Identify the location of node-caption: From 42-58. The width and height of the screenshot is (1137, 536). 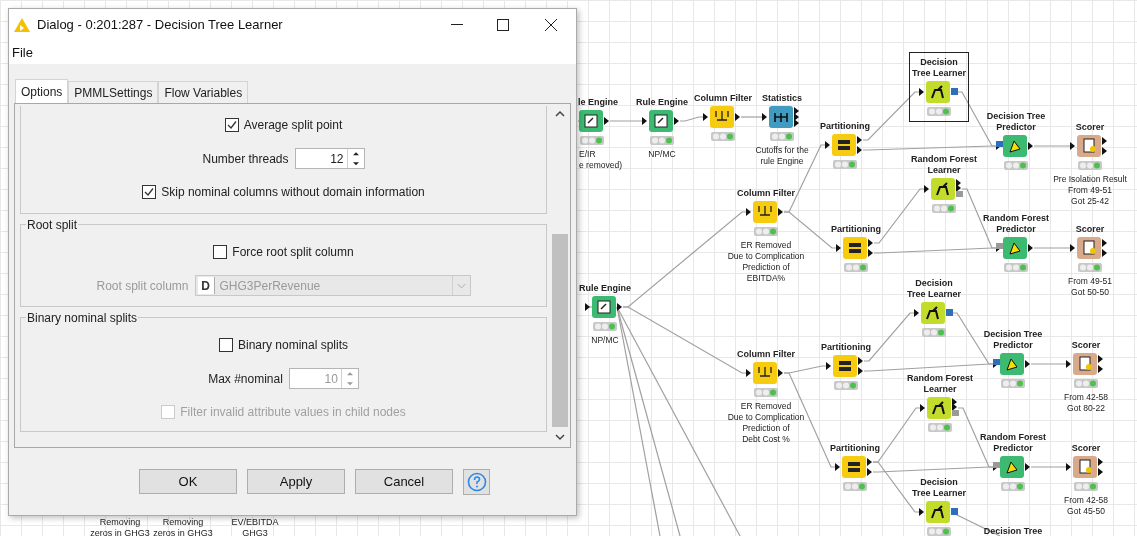
(1086, 500).